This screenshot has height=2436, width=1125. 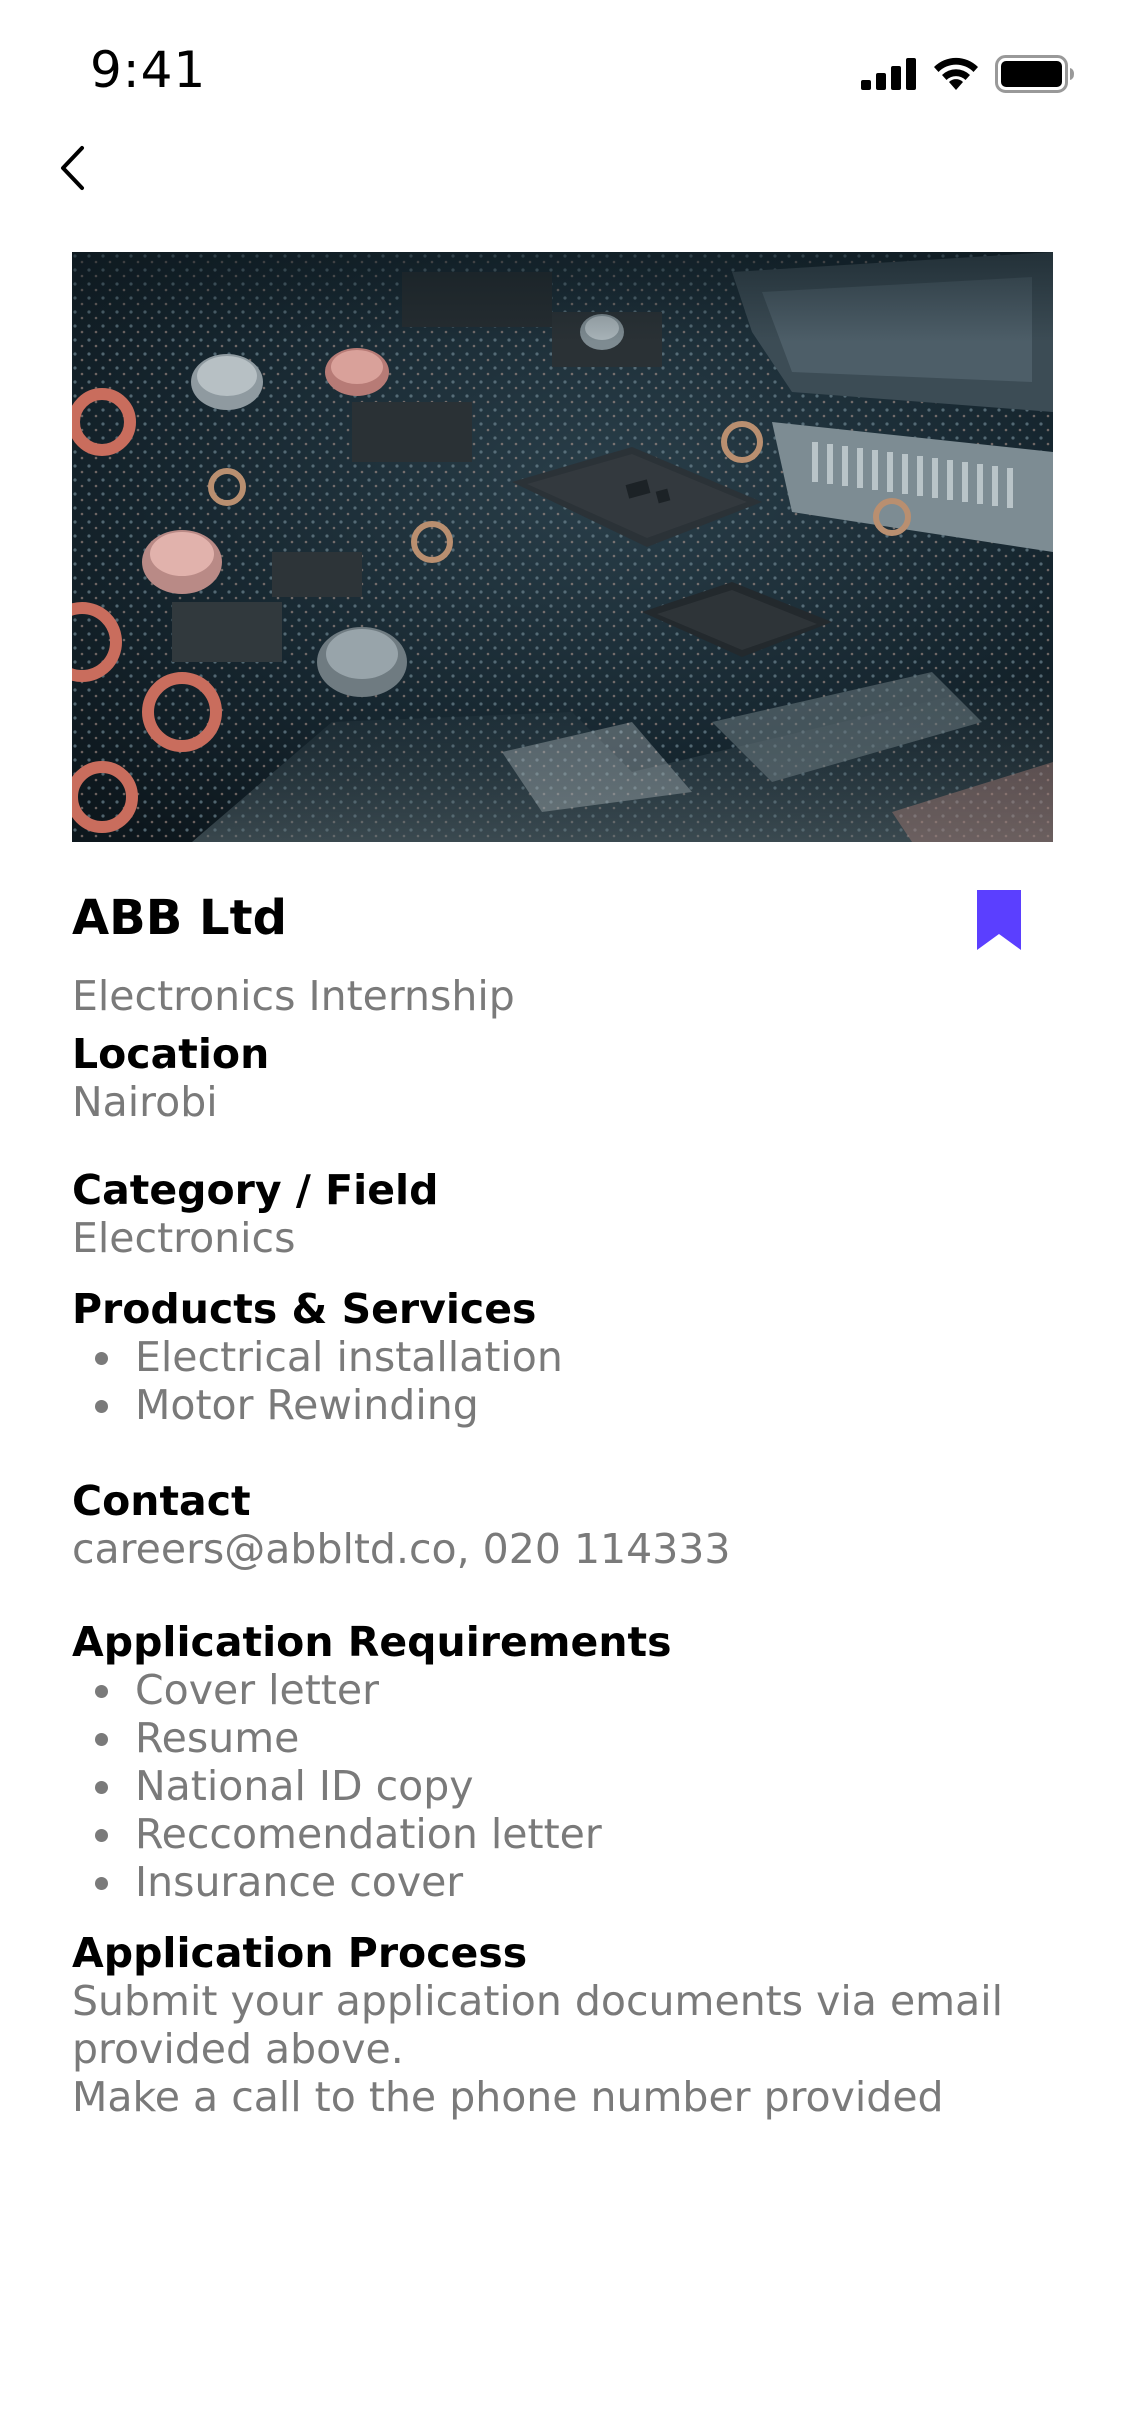 What do you see at coordinates (574, 1882) in the screenshot?
I see `list-item: Insurance cover` at bounding box center [574, 1882].